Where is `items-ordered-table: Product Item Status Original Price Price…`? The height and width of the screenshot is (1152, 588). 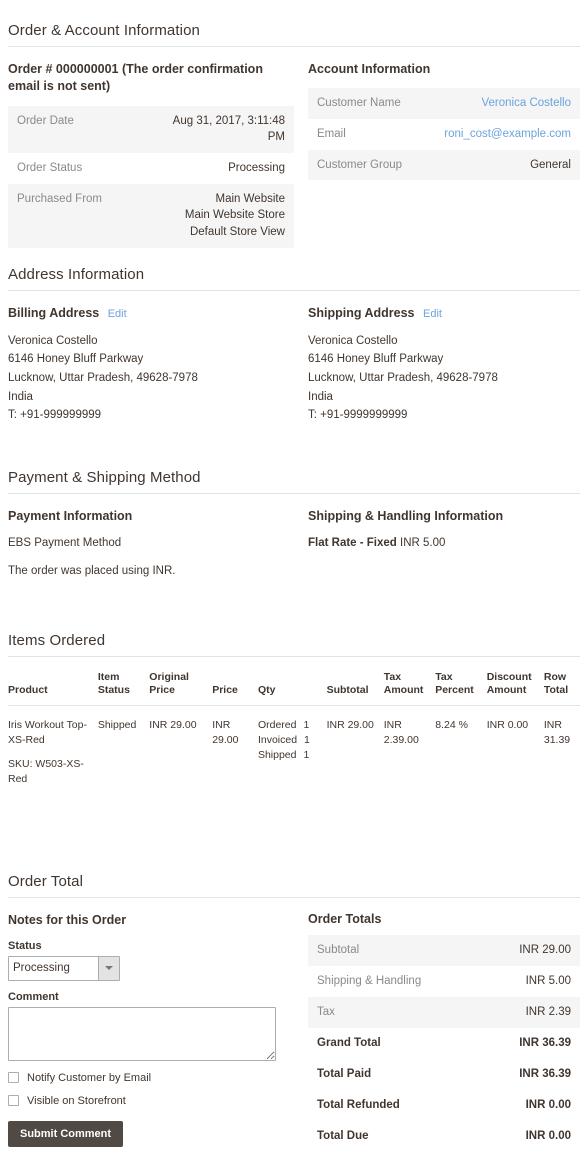
items-ordered-table: Product Item Status Original Price Price… is located at coordinates (294, 731).